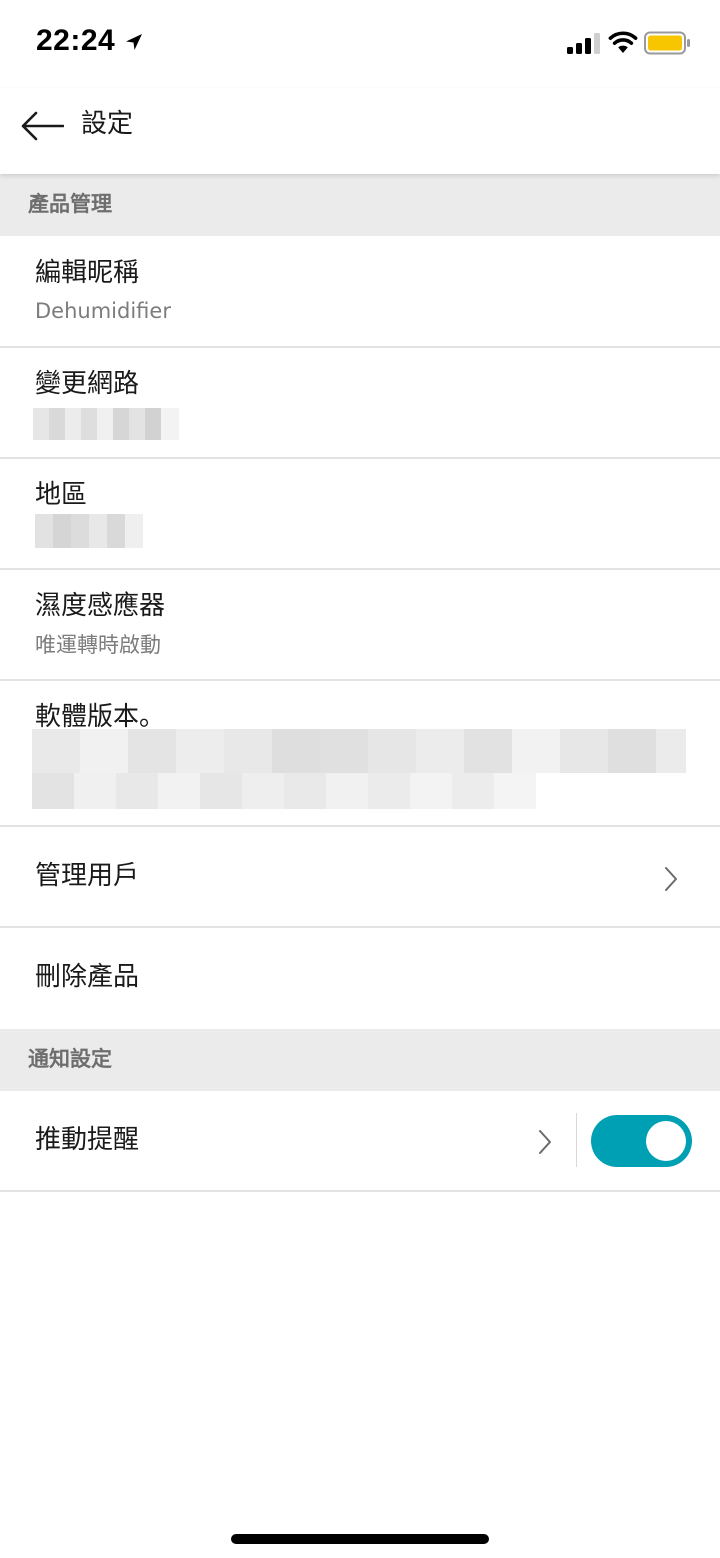 This screenshot has width=720, height=1558. What do you see at coordinates (360, 44) in the screenshot?
I see `status-bar: 22:24` at bounding box center [360, 44].